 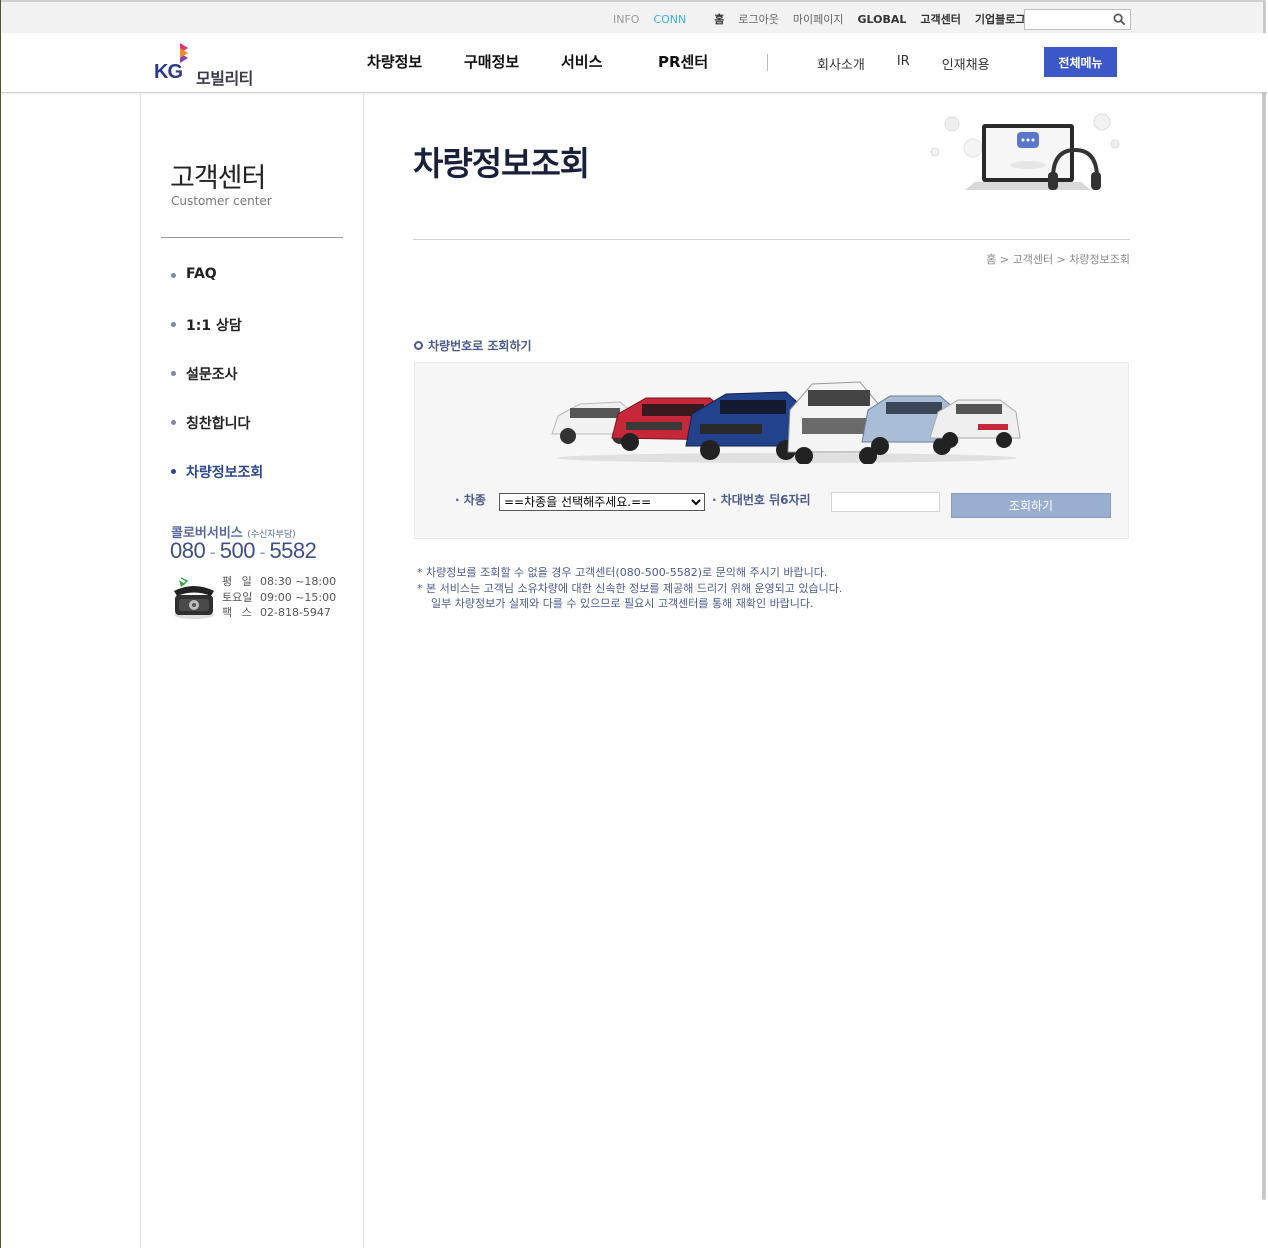 What do you see at coordinates (140, 671) in the screenshot?
I see `sidebar-left-border` at bounding box center [140, 671].